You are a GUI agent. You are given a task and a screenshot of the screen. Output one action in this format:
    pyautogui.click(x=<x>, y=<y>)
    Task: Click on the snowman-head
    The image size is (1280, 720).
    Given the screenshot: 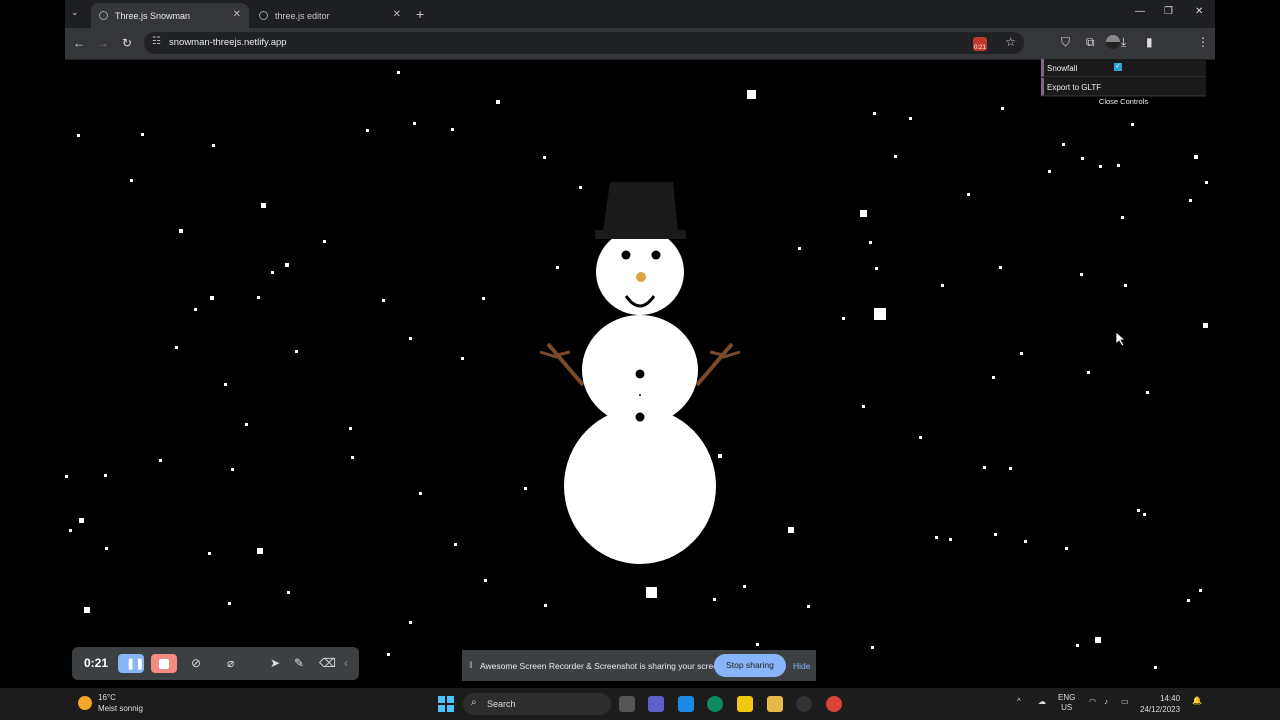 What is the action you would take?
    pyautogui.click(x=640, y=272)
    